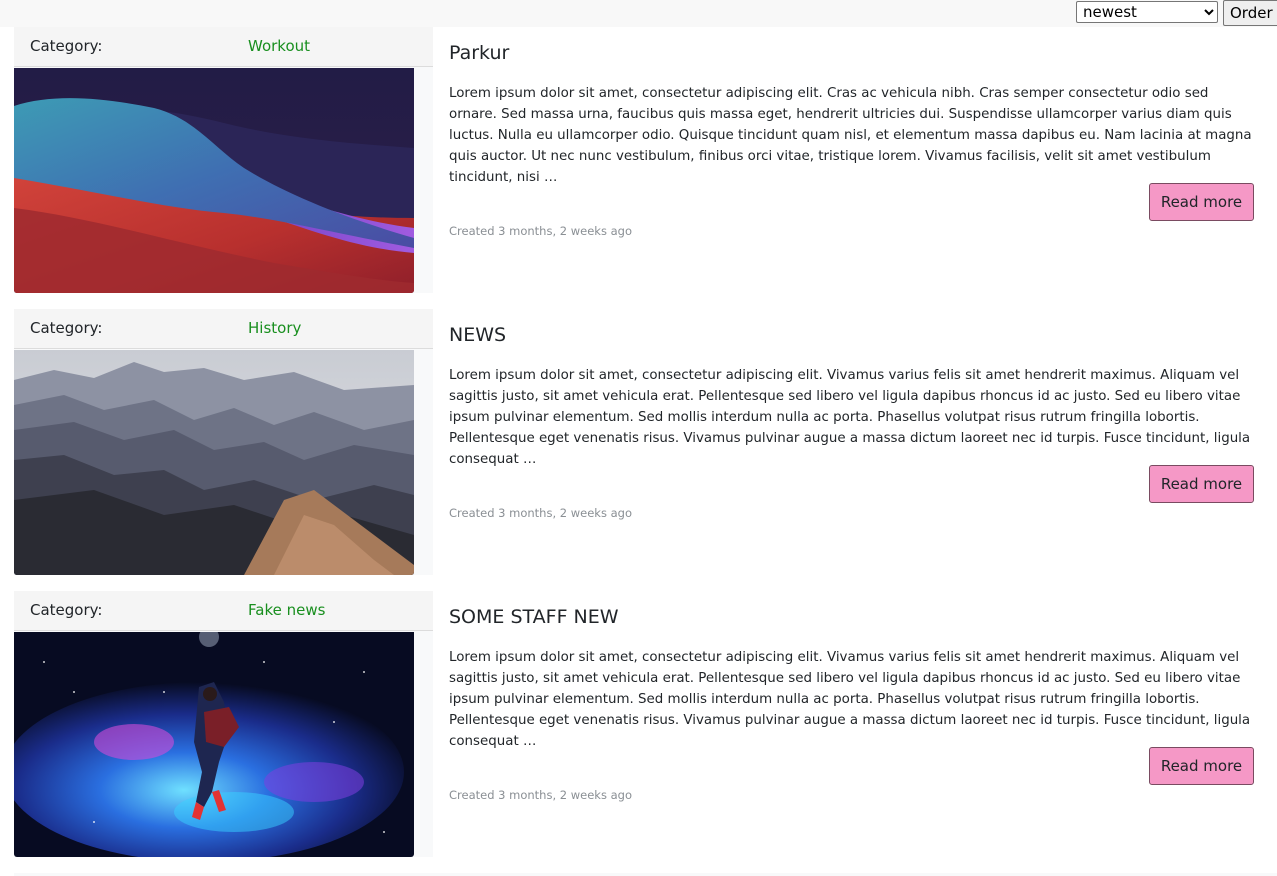 This screenshot has width=1277, height=876. I want to click on post-title: Parkur, so click(479, 53).